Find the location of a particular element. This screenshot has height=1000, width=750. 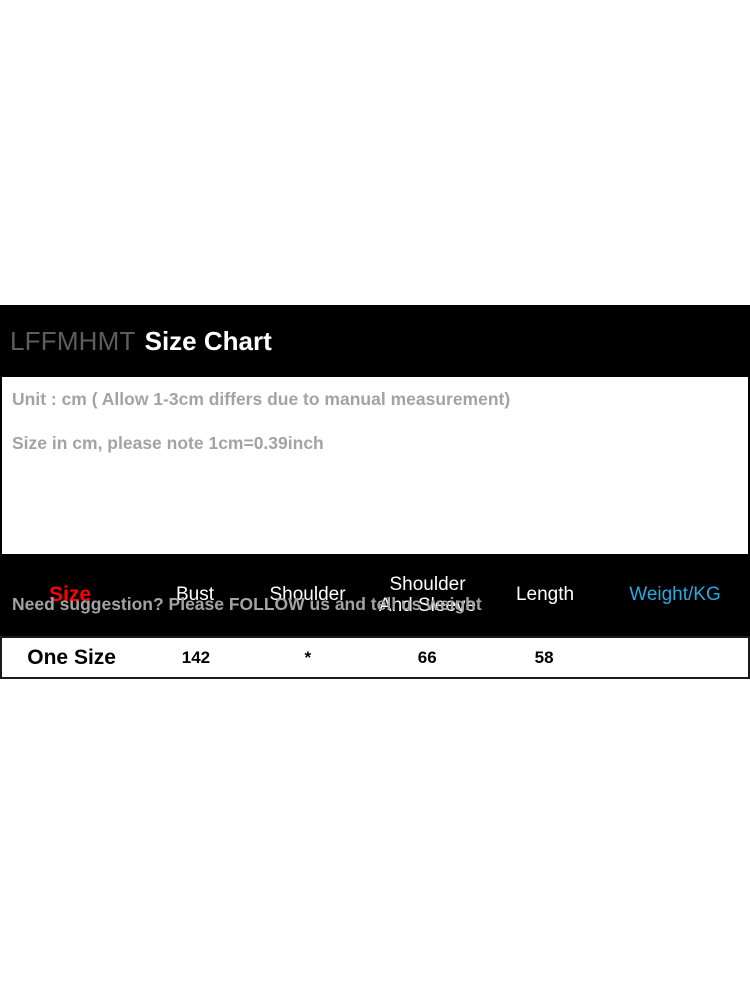

column-header-length: Length is located at coordinates (545, 595).